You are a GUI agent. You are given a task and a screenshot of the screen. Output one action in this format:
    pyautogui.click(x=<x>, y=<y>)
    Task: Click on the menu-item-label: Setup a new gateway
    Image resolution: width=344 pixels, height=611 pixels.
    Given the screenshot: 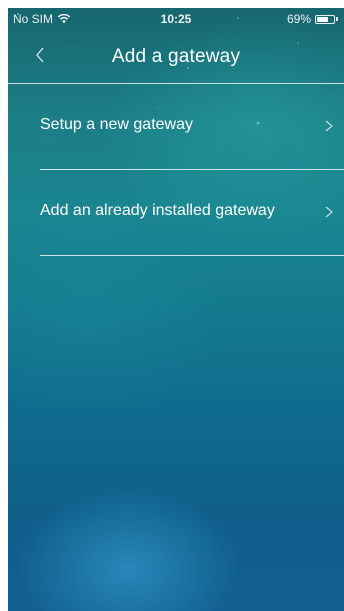 What is the action you would take?
    pyautogui.click(x=116, y=124)
    